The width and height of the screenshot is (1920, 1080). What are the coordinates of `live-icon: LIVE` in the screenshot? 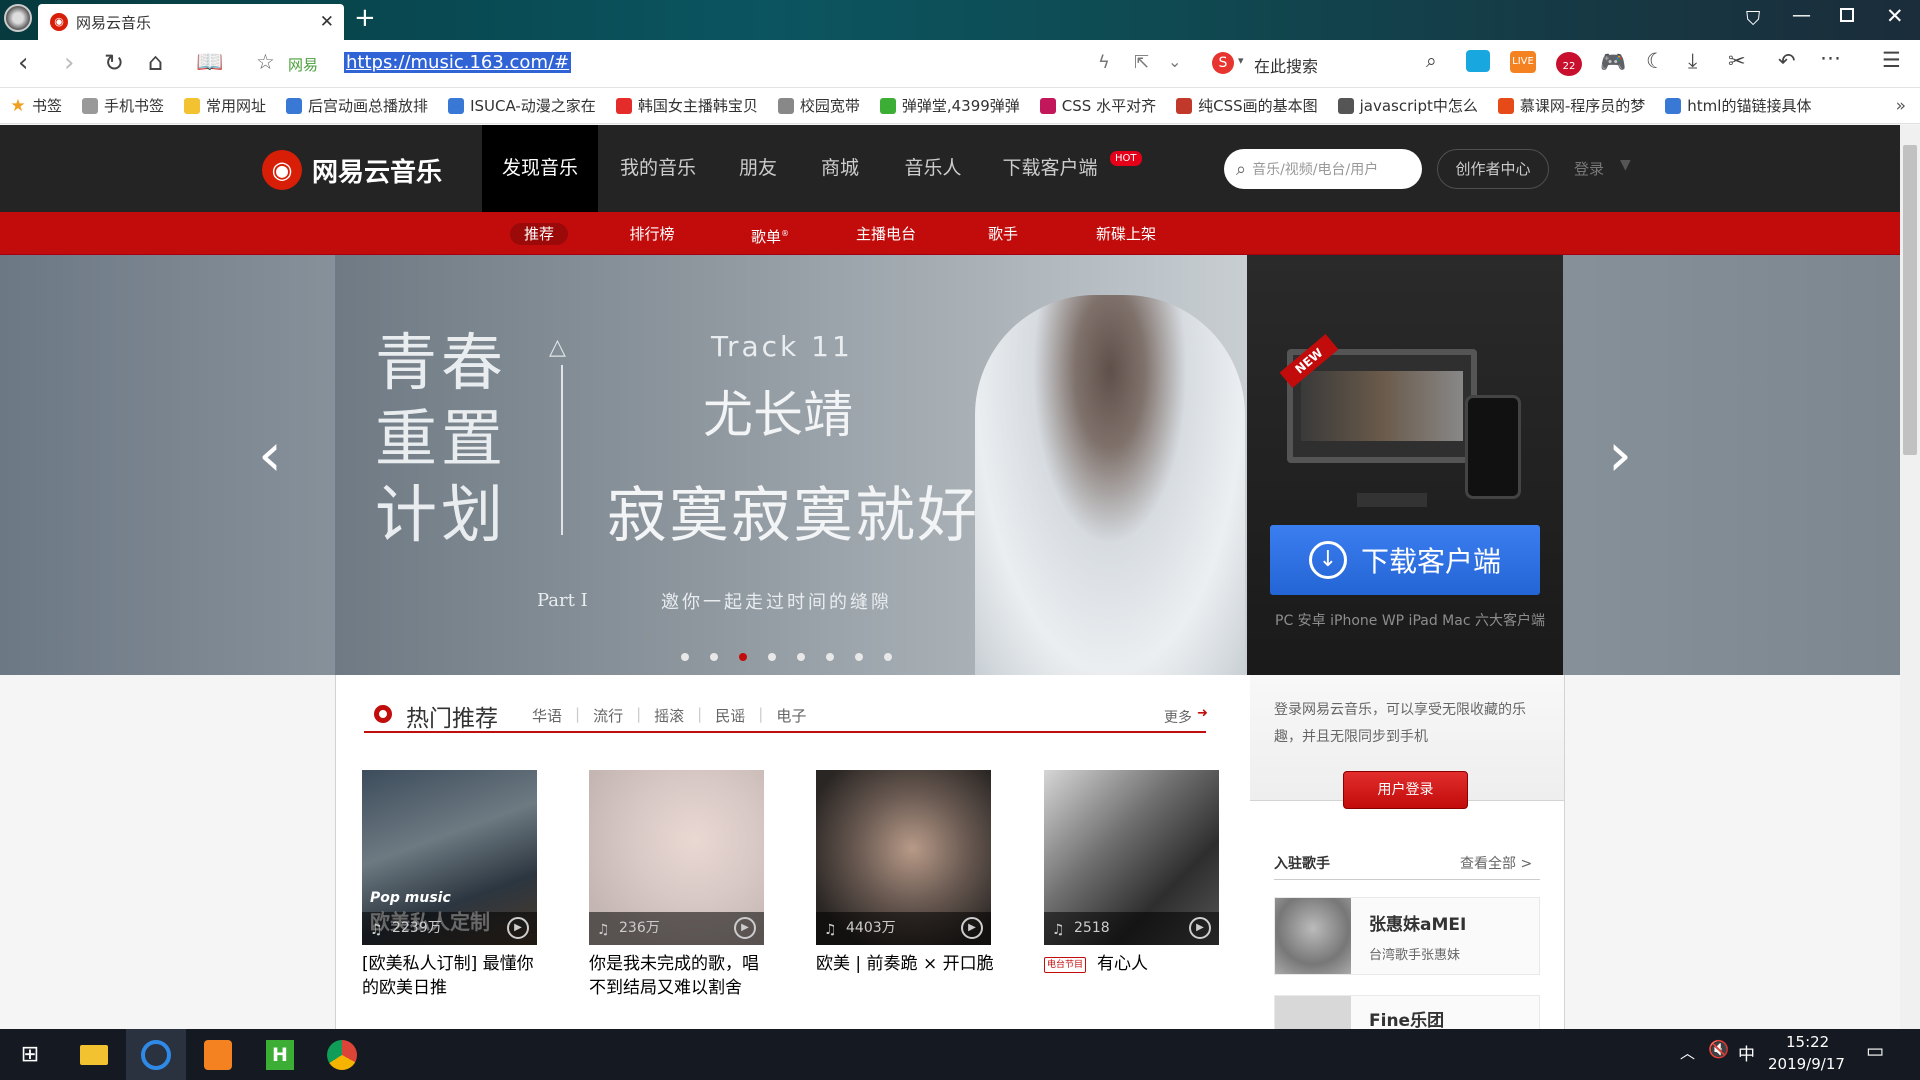 It's located at (1523, 62).